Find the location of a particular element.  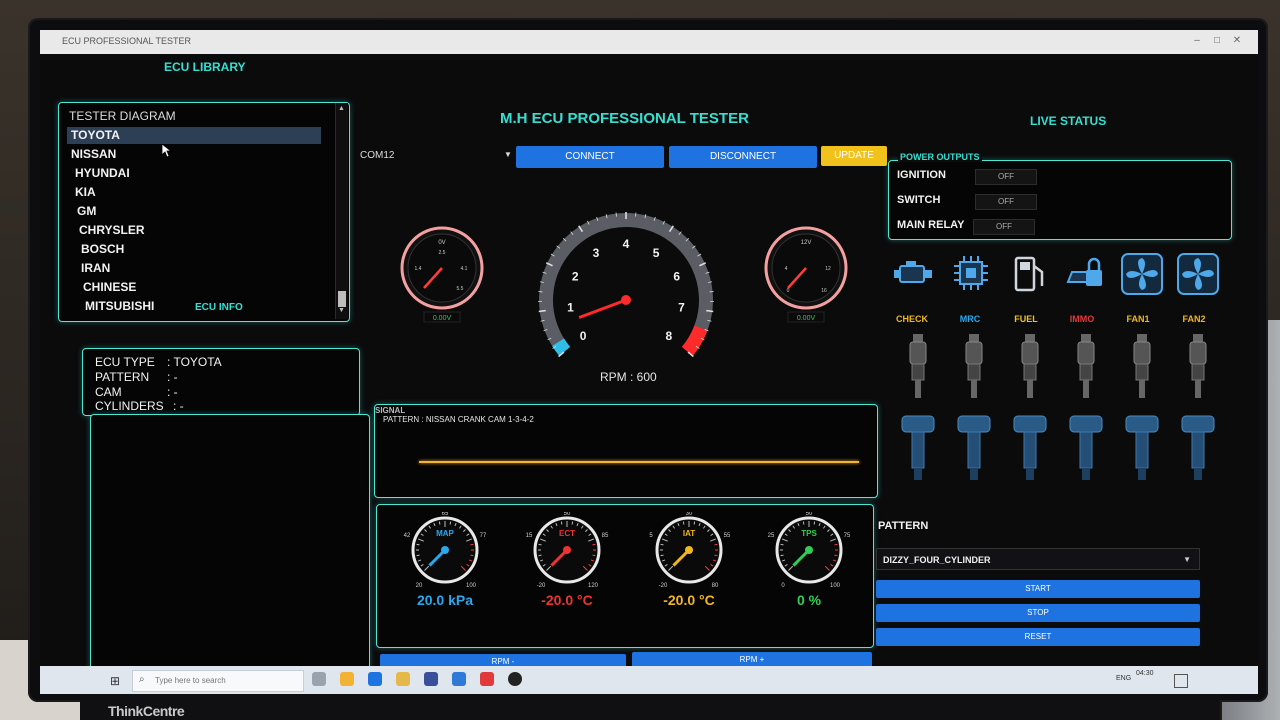

info-value-cam: : - is located at coordinates (172, 392).